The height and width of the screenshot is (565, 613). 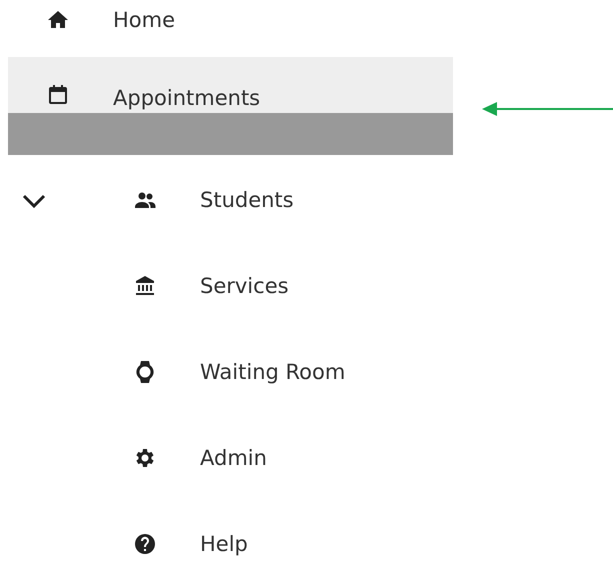 What do you see at coordinates (145, 286) in the screenshot?
I see `bank-icon` at bounding box center [145, 286].